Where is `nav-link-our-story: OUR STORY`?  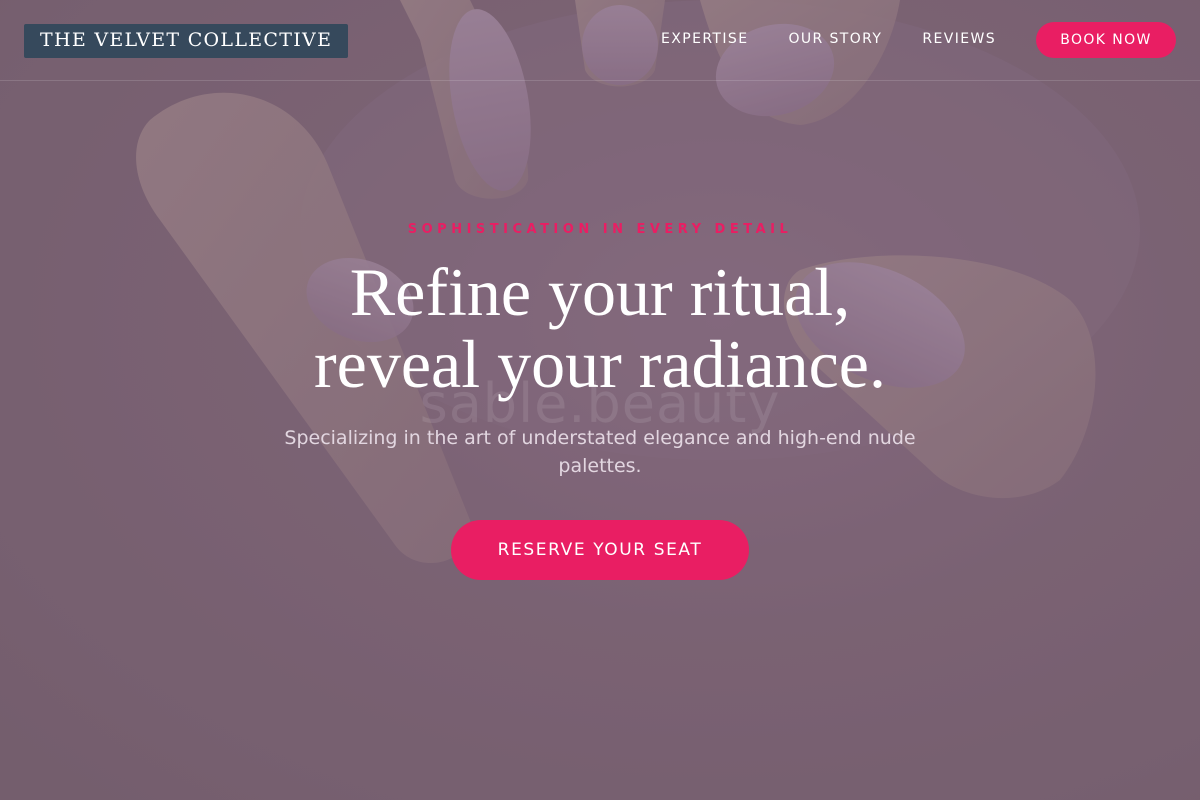 nav-link-our-story: OUR STORY is located at coordinates (835, 39).